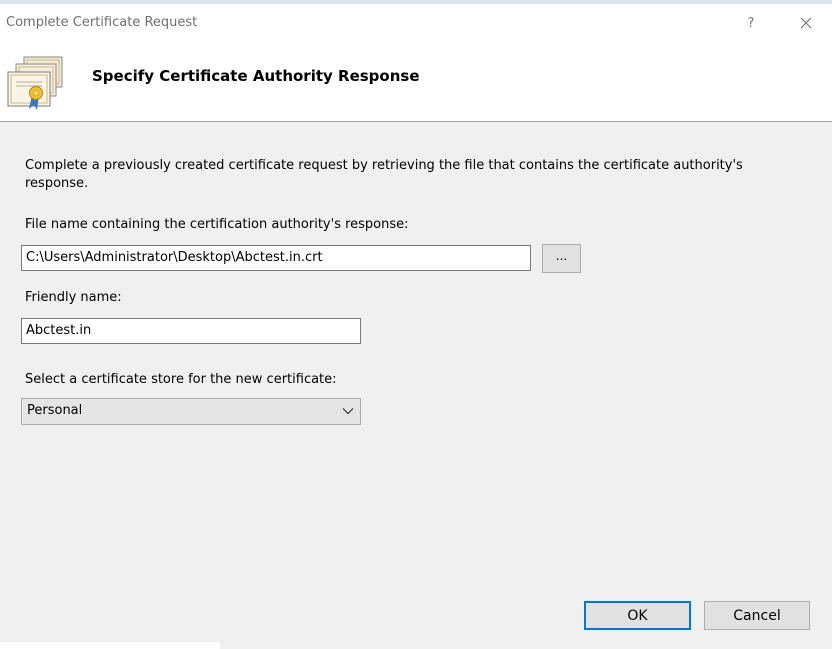 The height and width of the screenshot is (649, 832). I want to click on certificate-icon, so click(35, 83).